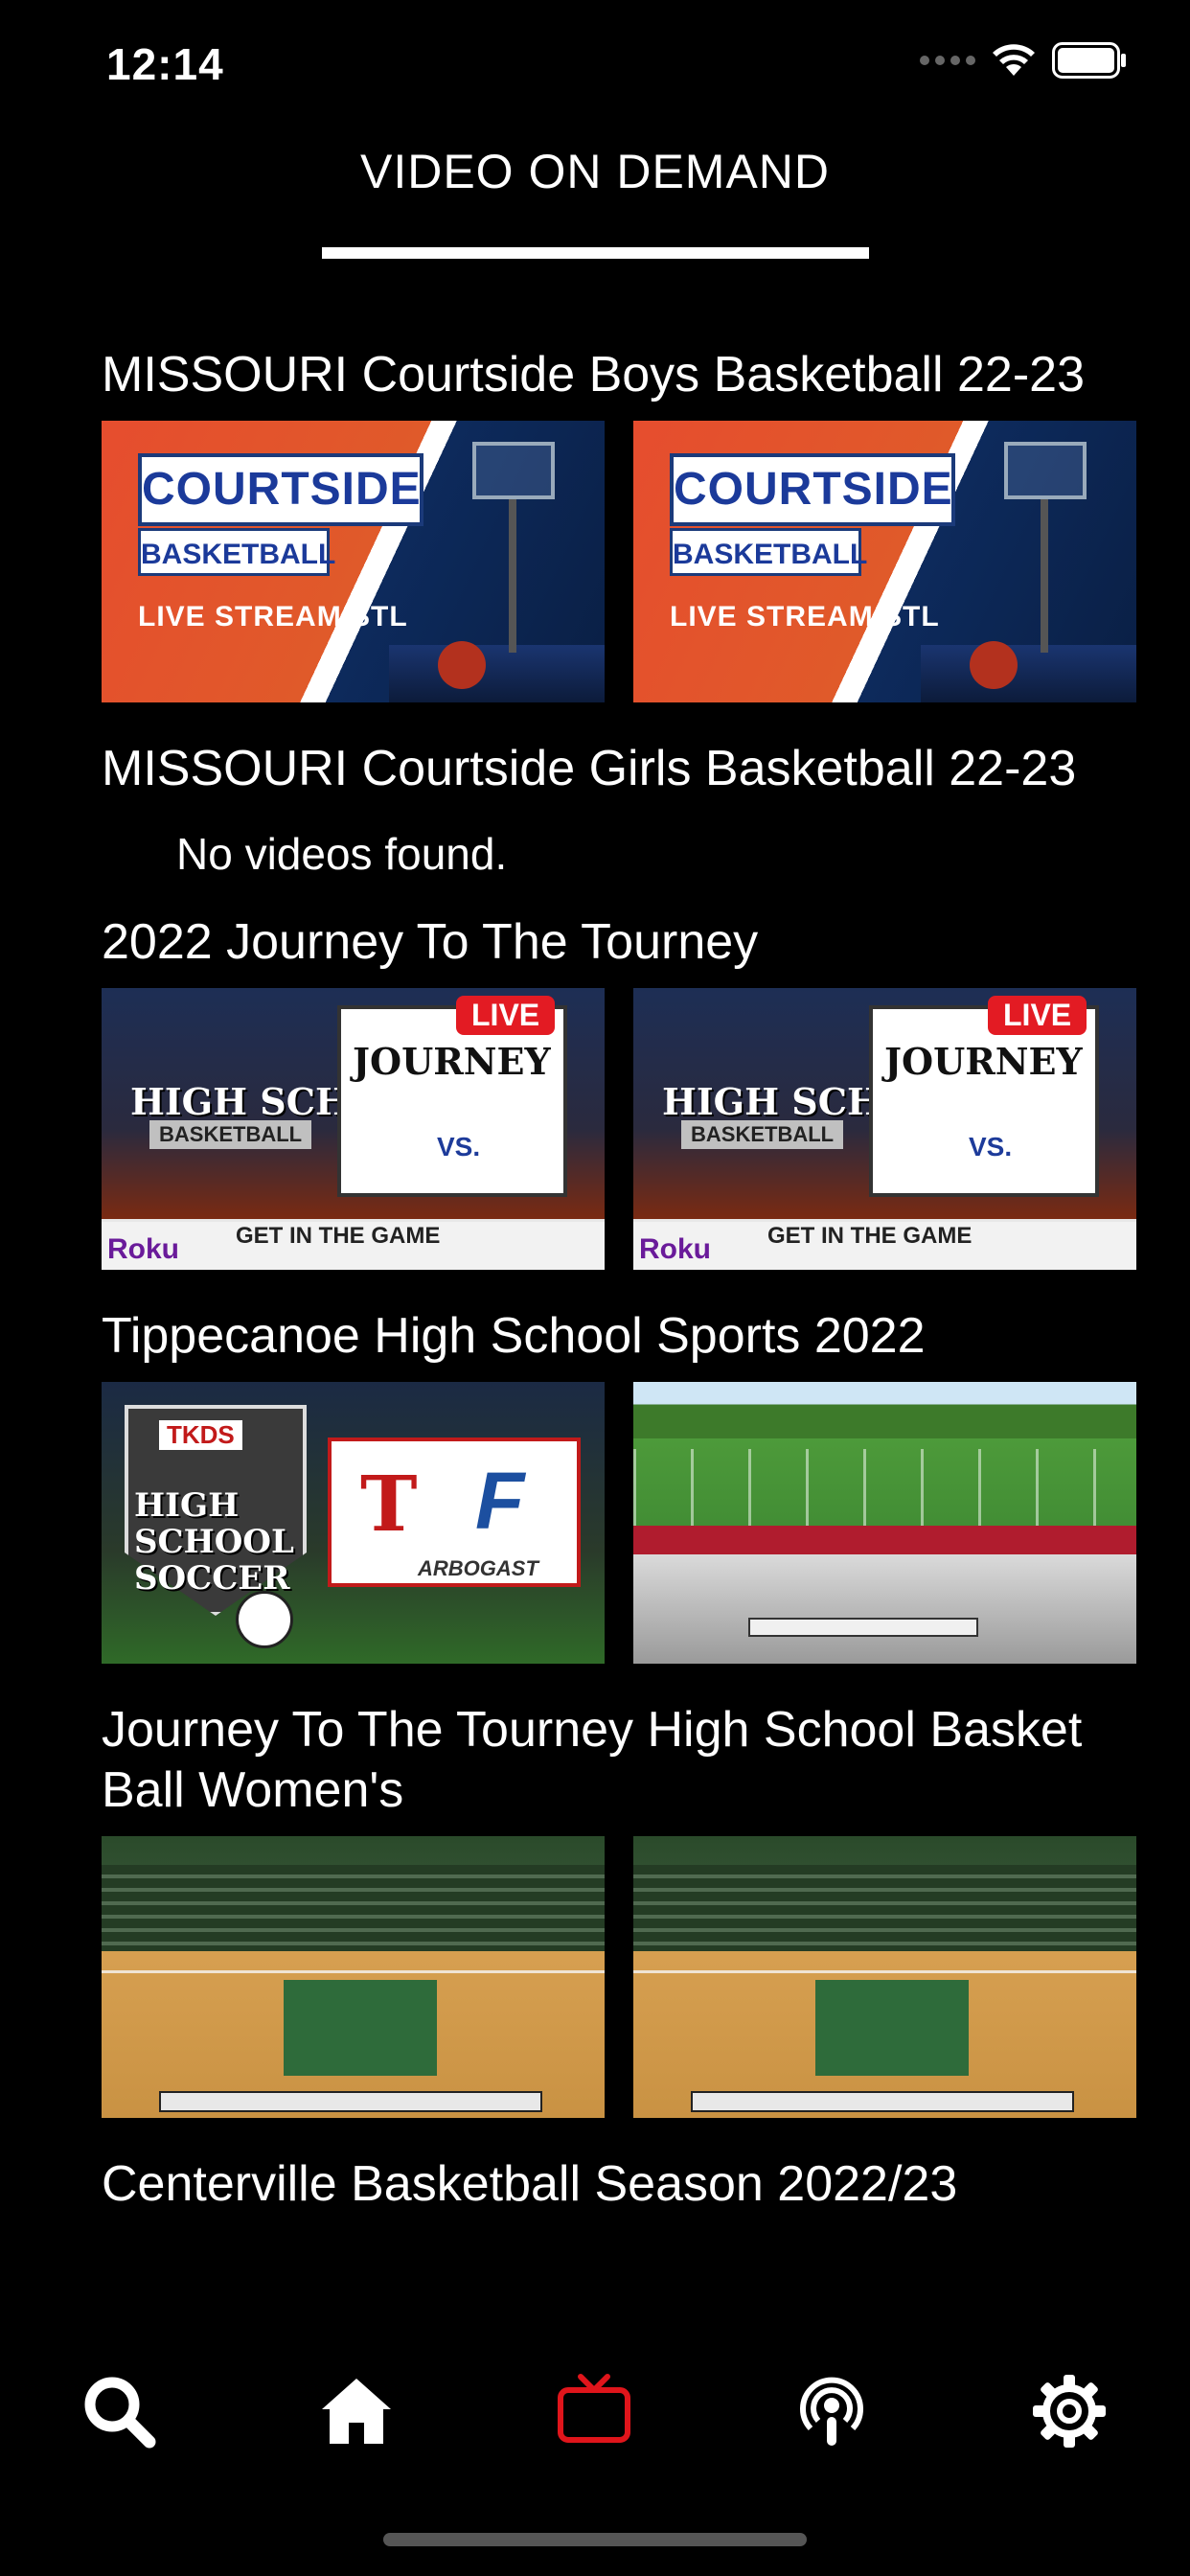  Describe the element at coordinates (342, 854) in the screenshot. I see `empty-message: No videos found.` at that location.